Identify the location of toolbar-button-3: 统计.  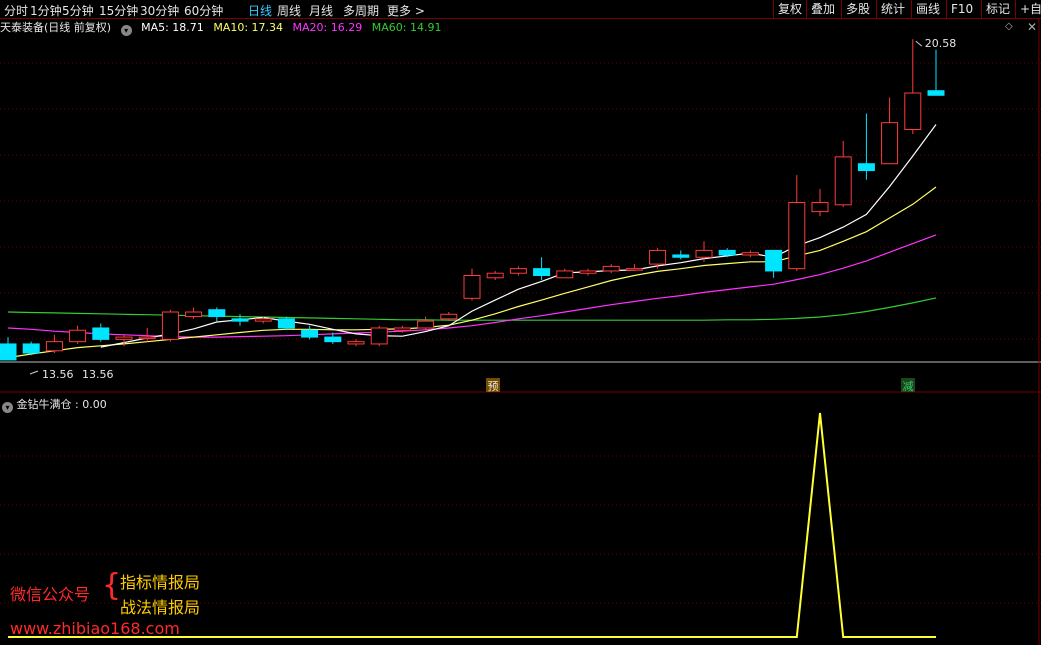
(892, 9).